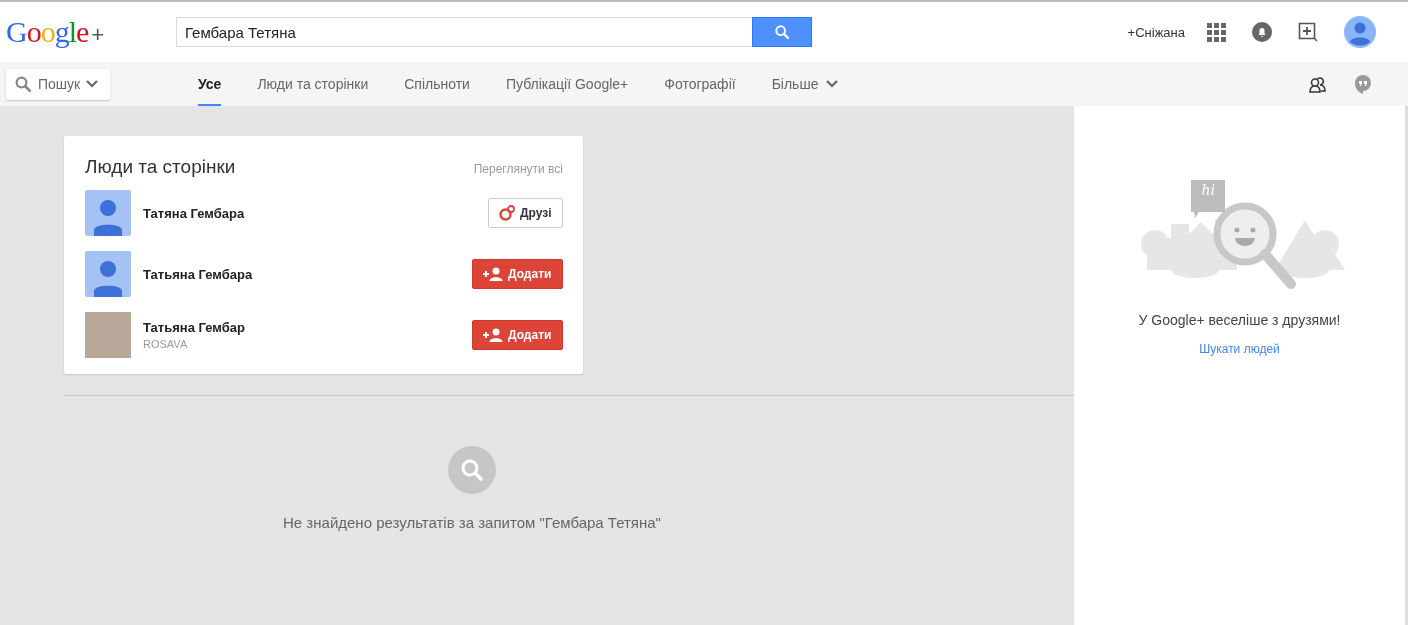 The height and width of the screenshot is (625, 1408). Describe the element at coordinates (1208, 190) in the screenshot. I see `speech-bubble-text: hi` at that location.